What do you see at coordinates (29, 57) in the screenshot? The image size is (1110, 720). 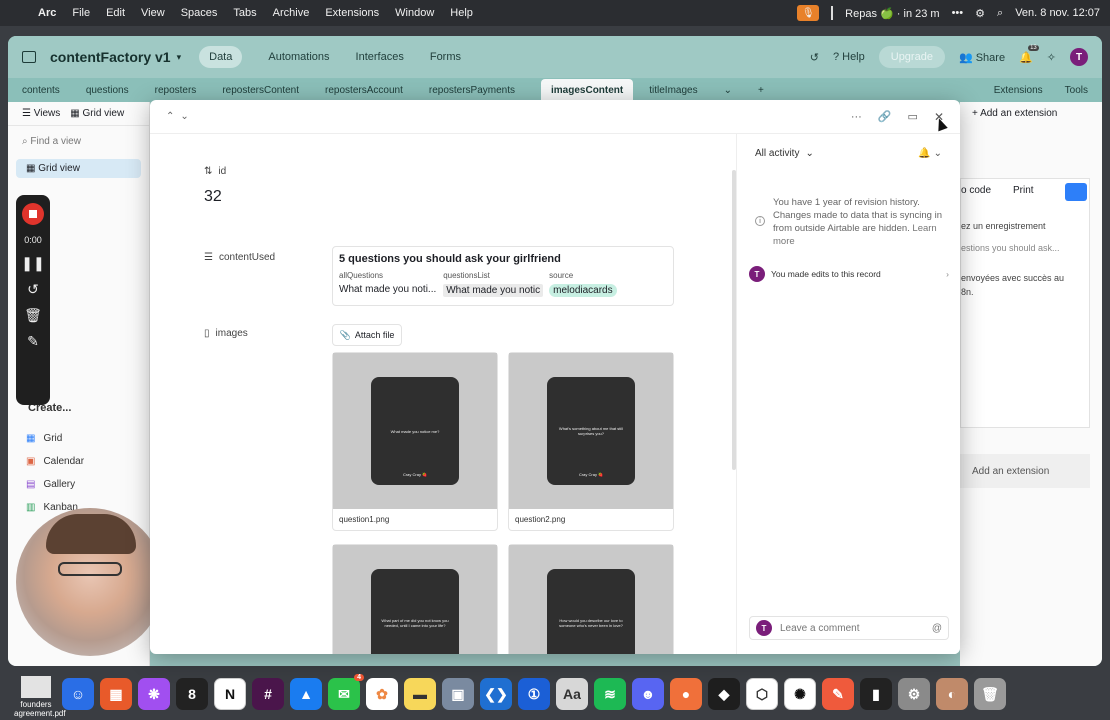 I see `base-icon` at bounding box center [29, 57].